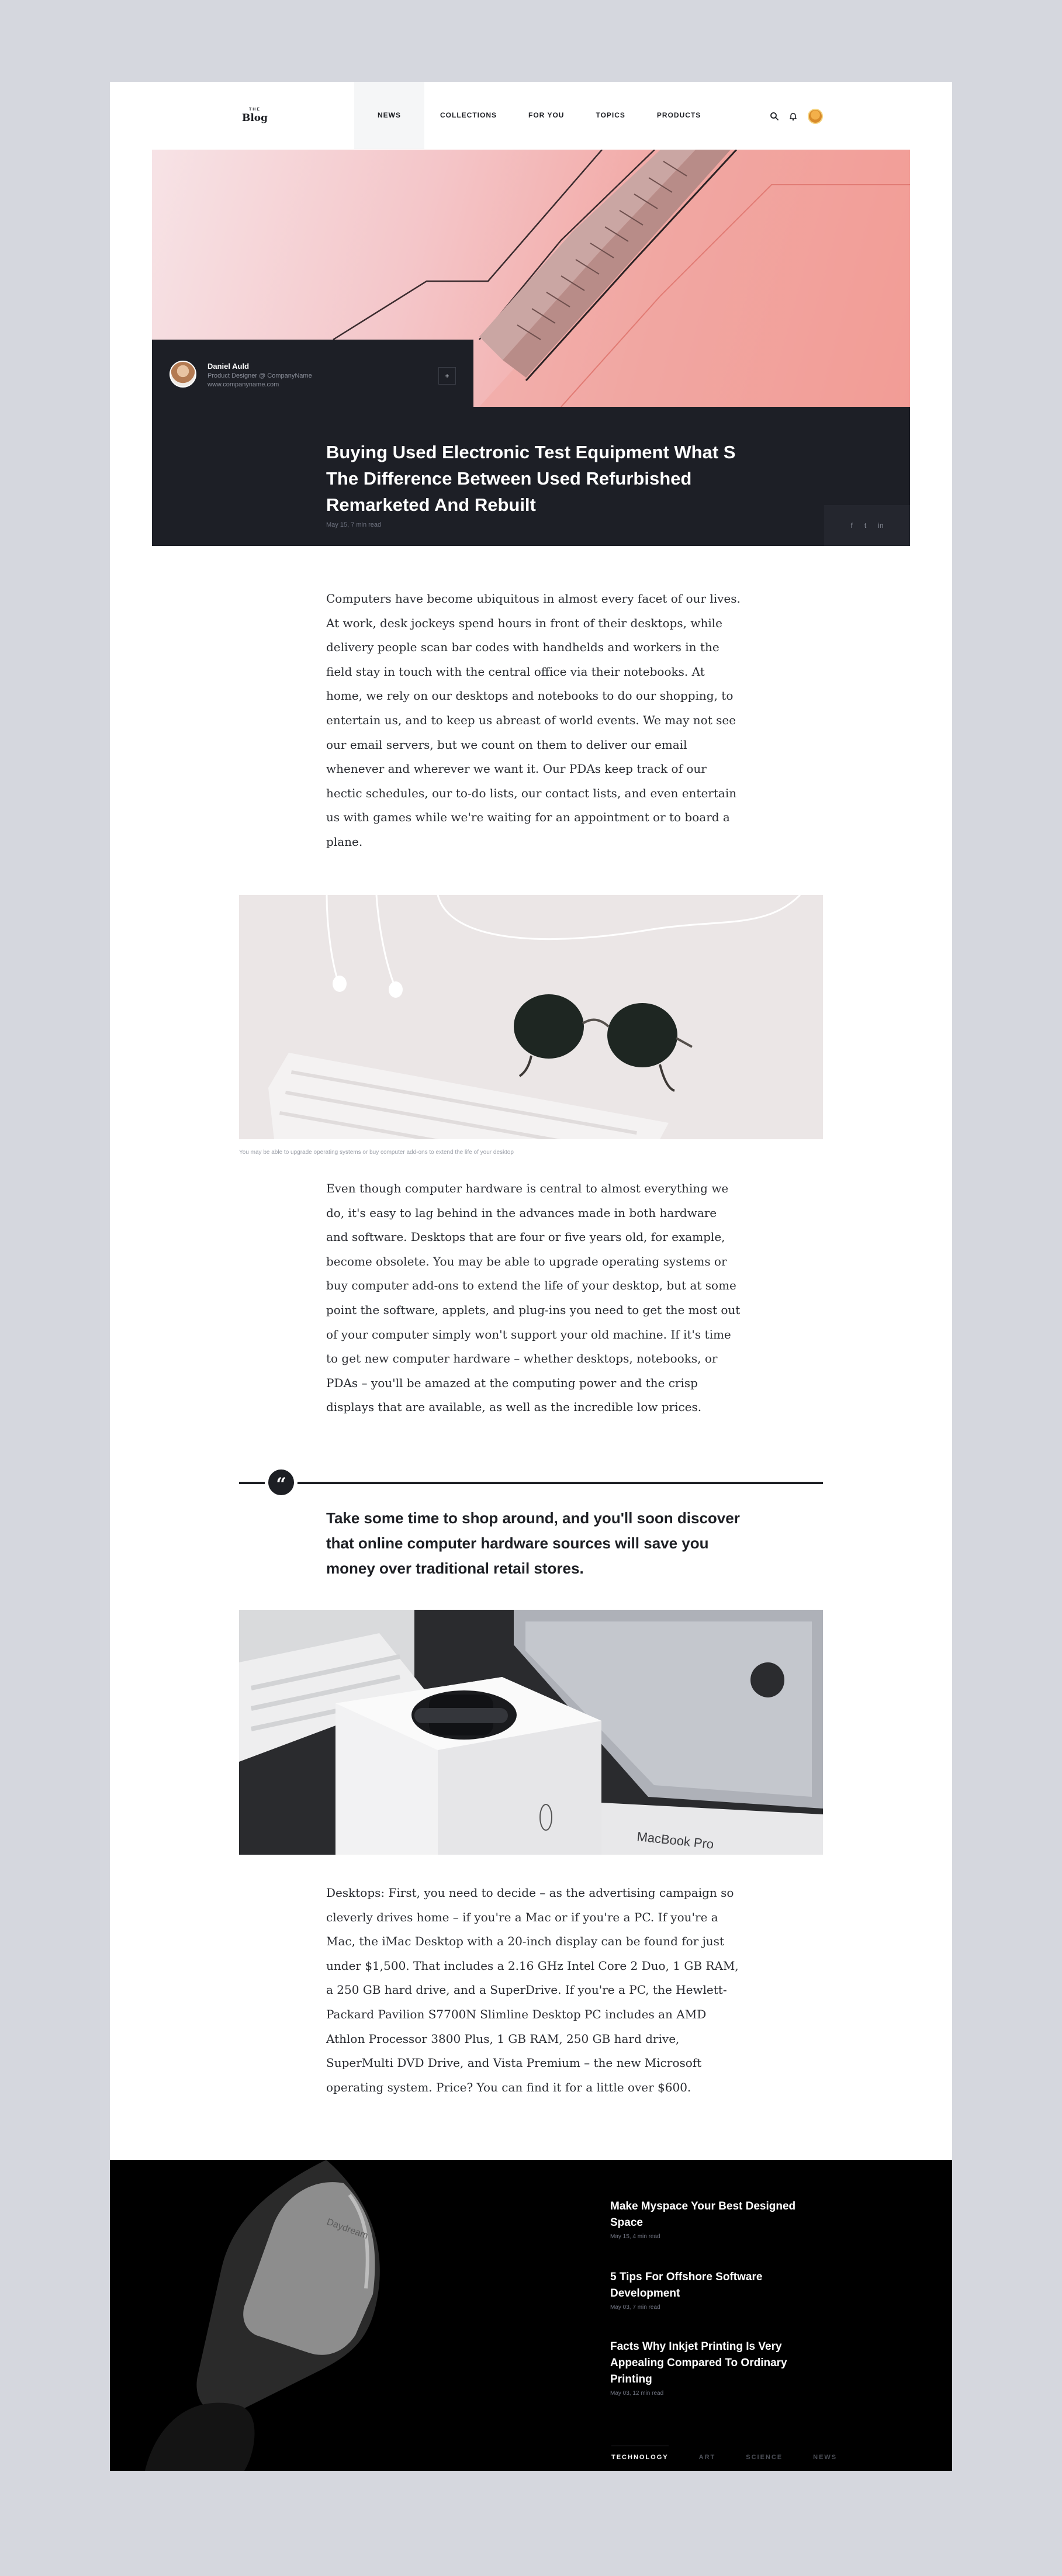 The image size is (1062, 2576). What do you see at coordinates (354, 524) in the screenshot?
I see `article-meta: May 15, 7 min read` at bounding box center [354, 524].